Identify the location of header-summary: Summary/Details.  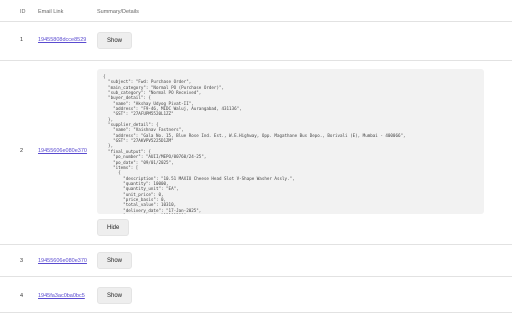
(118, 12).